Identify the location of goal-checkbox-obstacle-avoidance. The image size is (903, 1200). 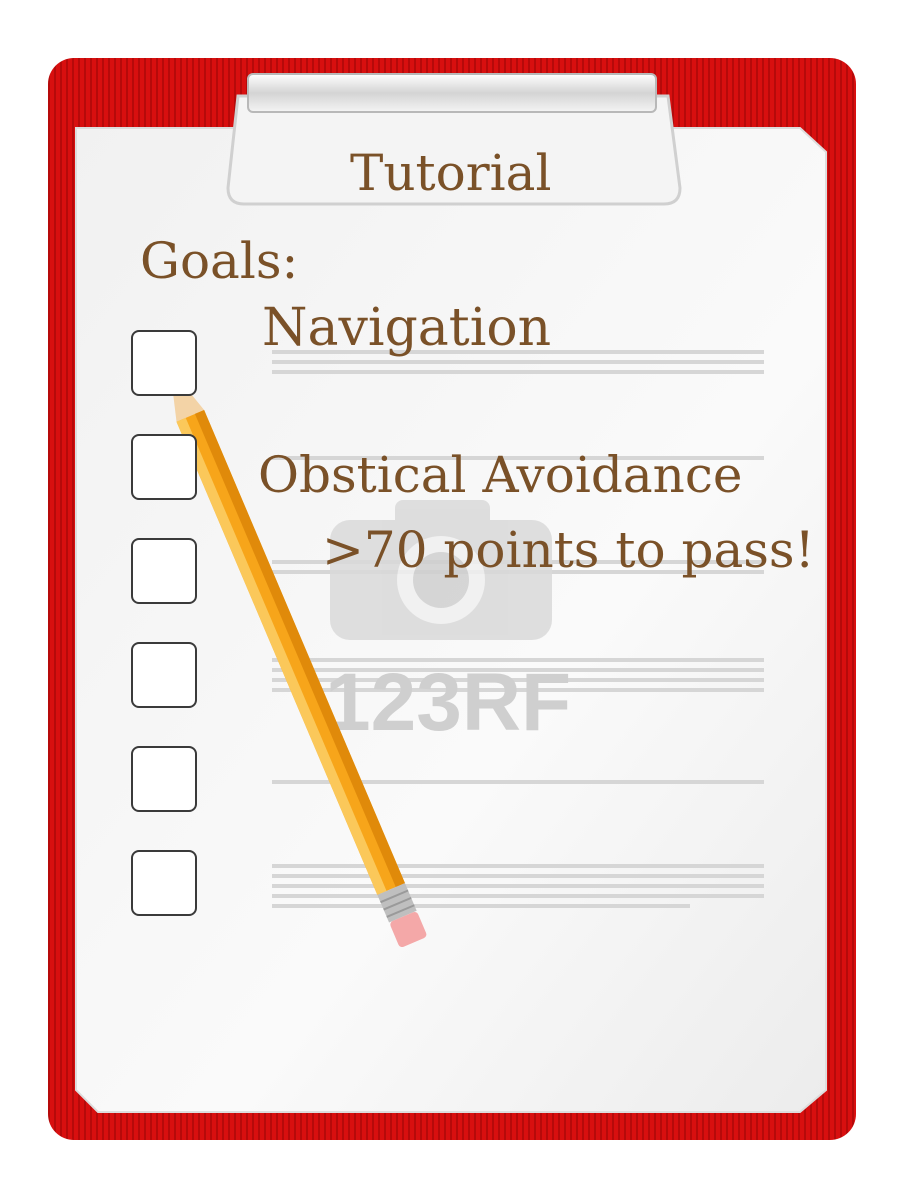
(164, 467).